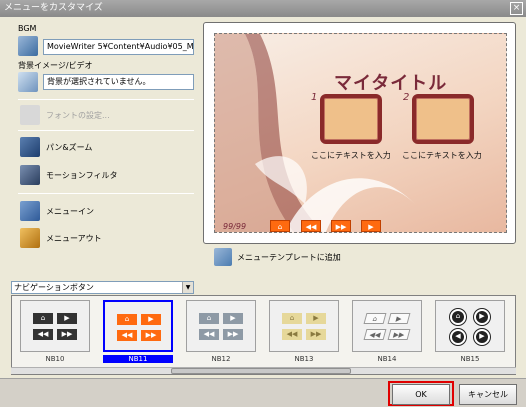 The width and height of the screenshot is (526, 407). I want to click on menu-title: マイタイトル, so click(391, 83).